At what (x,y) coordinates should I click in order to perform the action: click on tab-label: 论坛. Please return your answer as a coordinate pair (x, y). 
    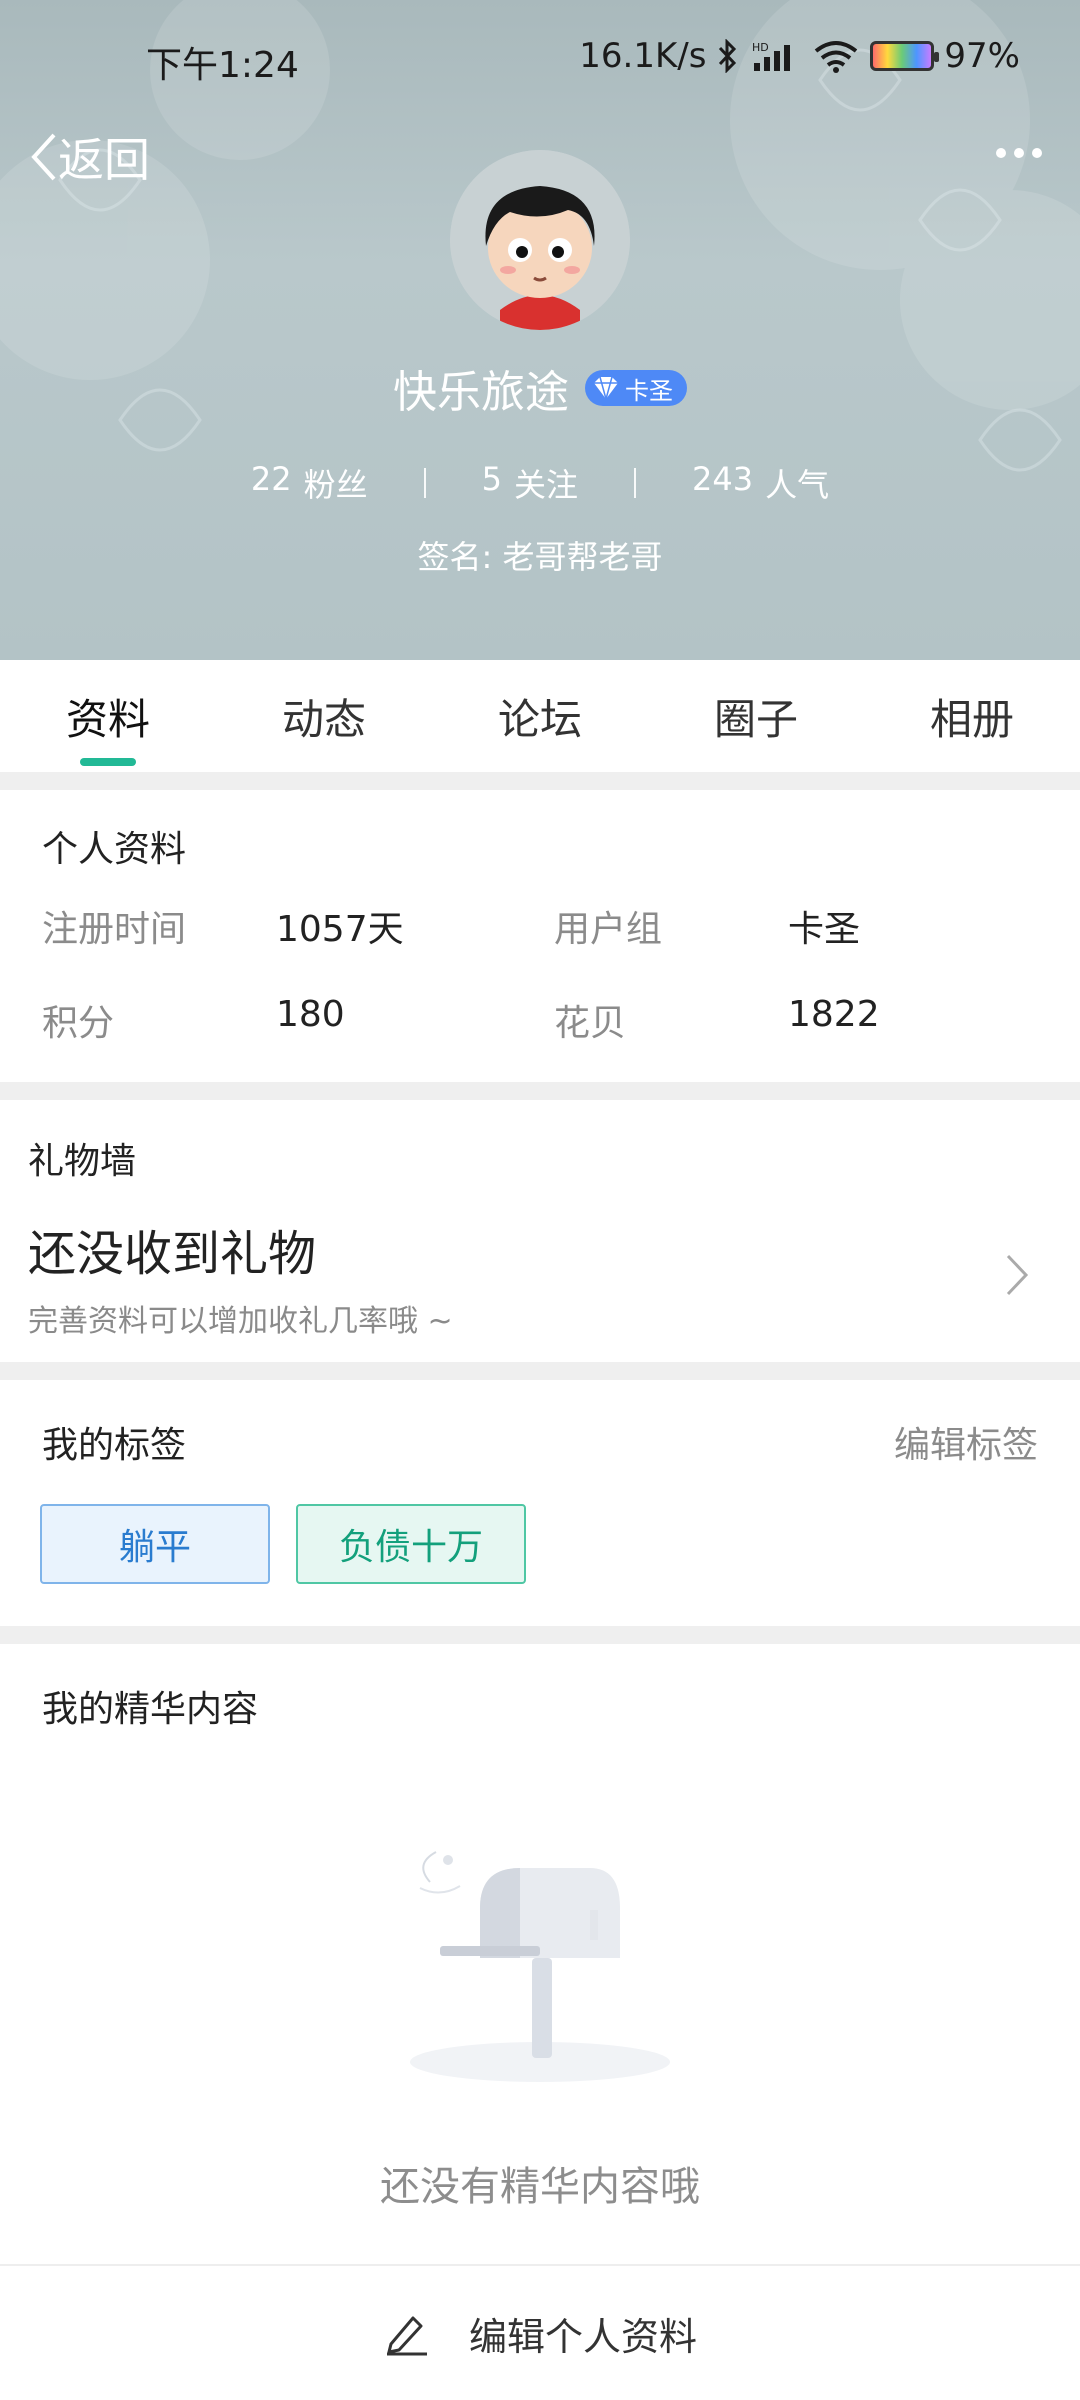
    Looking at the image, I should click on (539, 719).